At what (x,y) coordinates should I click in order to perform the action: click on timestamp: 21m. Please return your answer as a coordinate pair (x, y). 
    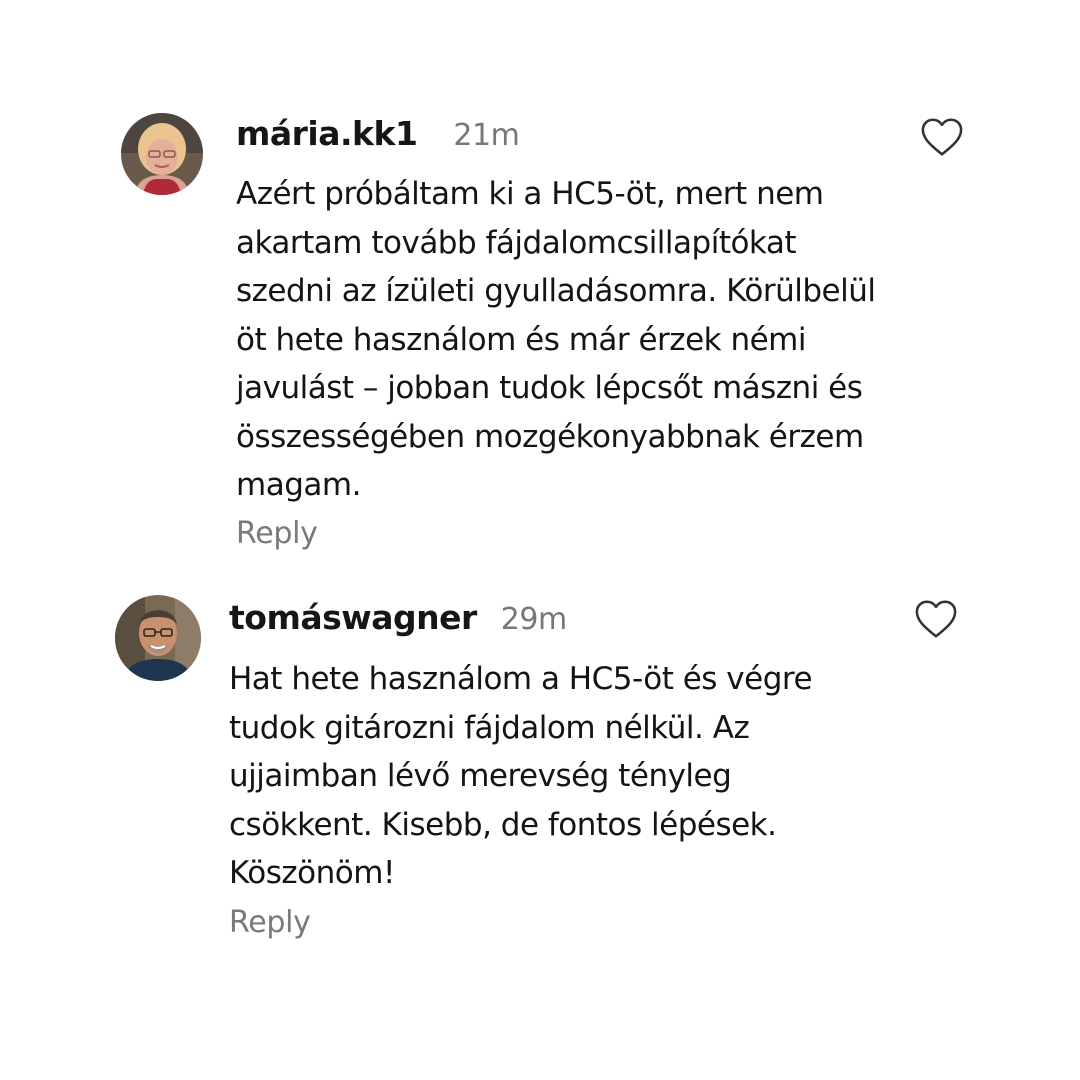
    Looking at the image, I should click on (486, 135).